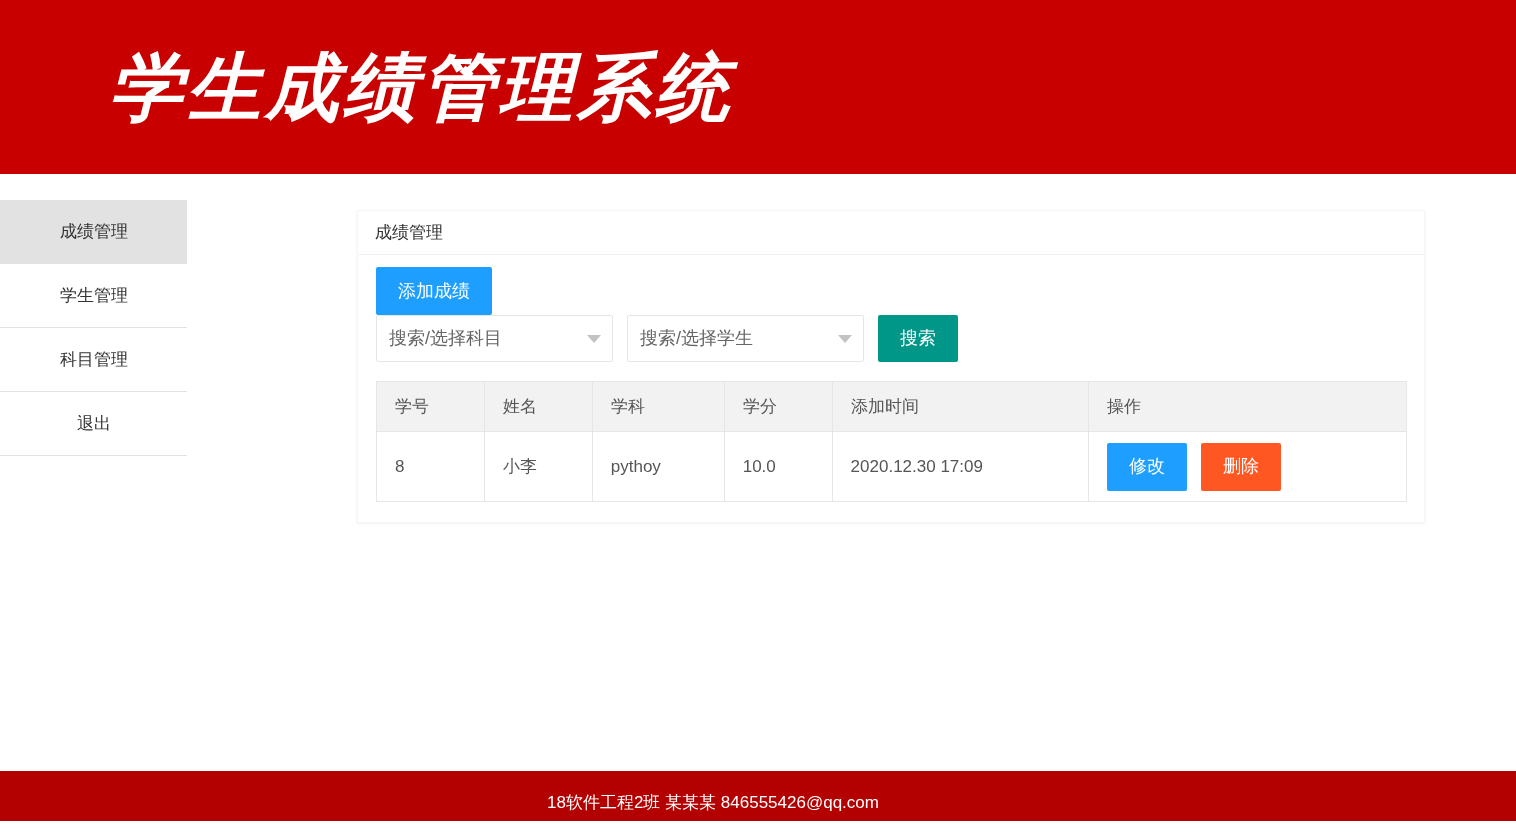 The image size is (1516, 832). I want to click on table-cell: pythoy, so click(658, 466).